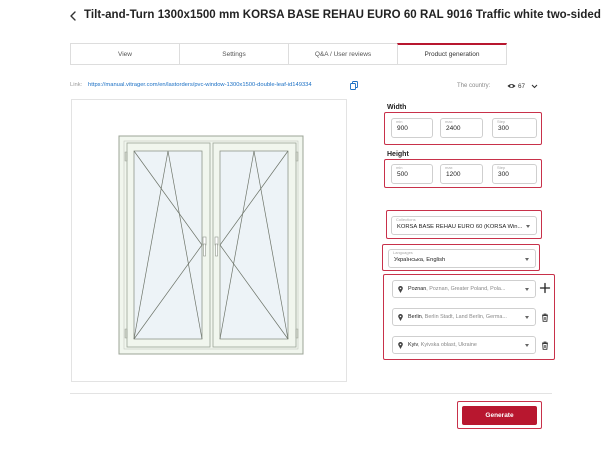 The height and width of the screenshot is (455, 601). What do you see at coordinates (413, 345) in the screenshot?
I see `location-city-3: Kyiv` at bounding box center [413, 345].